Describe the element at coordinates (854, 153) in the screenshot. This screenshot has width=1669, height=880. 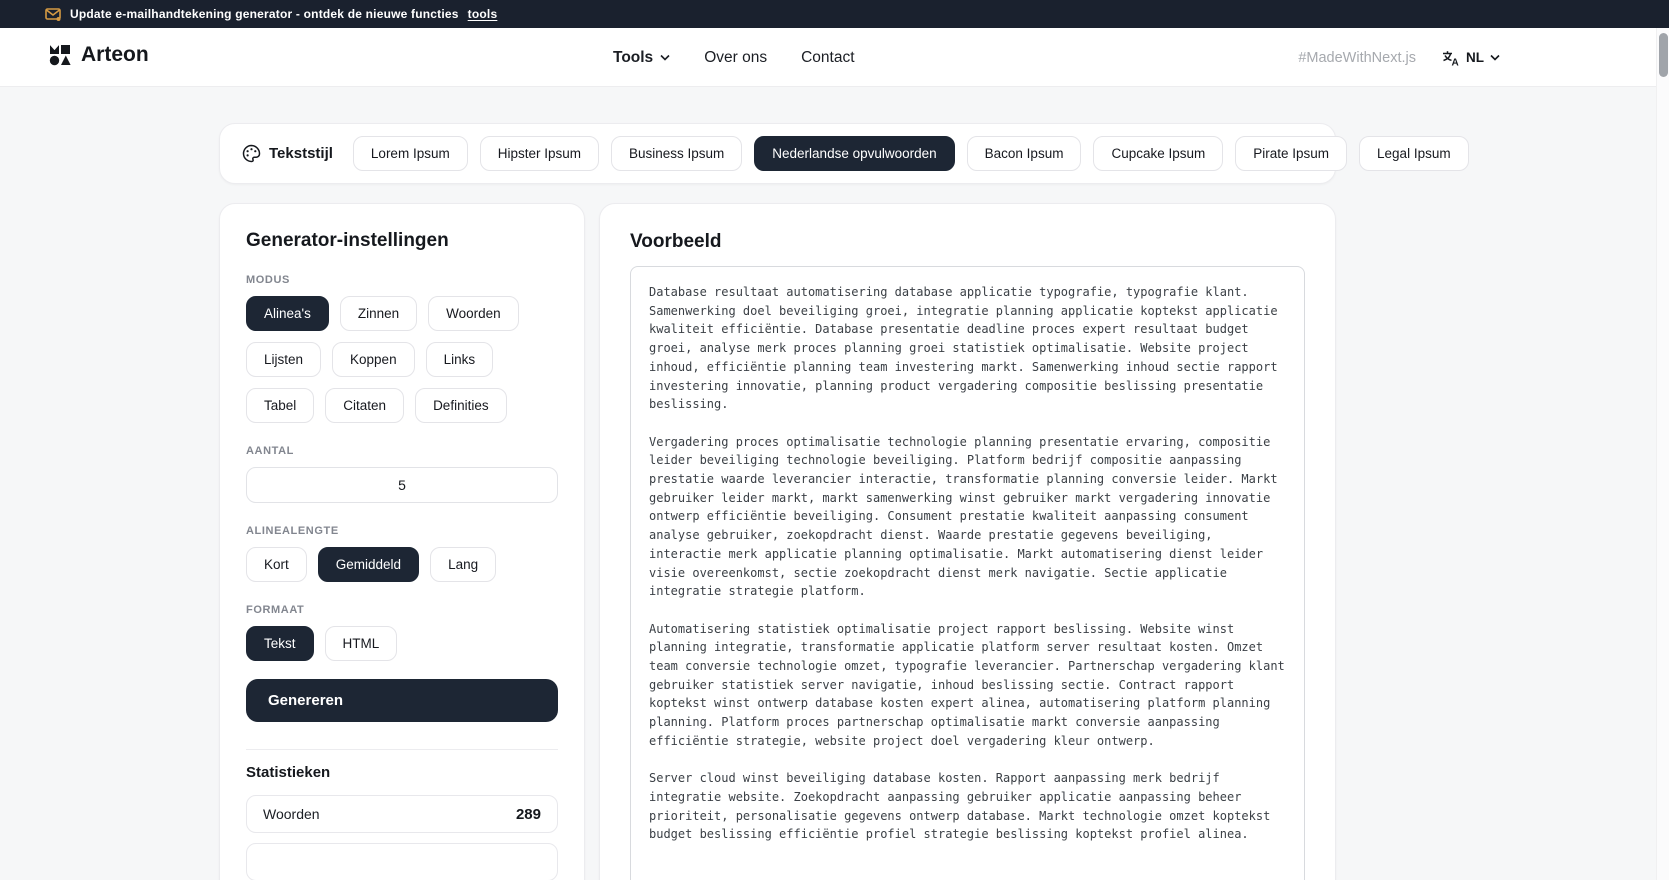
I see `style-option-nederlandse-opvulwoorden: Nederlandse opvulwoorden` at that location.